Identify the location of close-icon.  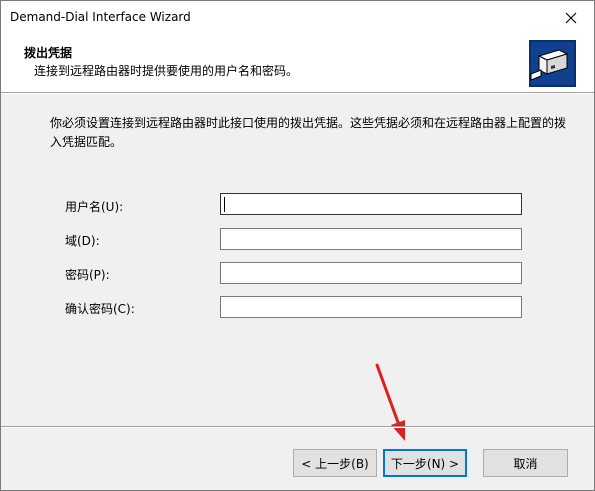
(571, 17).